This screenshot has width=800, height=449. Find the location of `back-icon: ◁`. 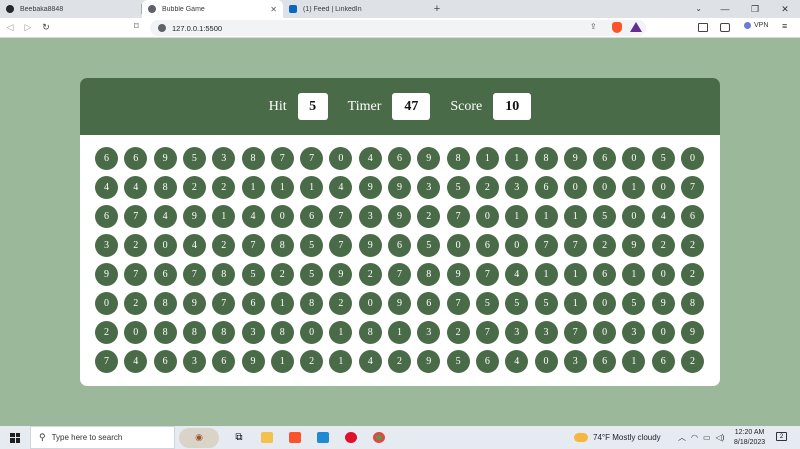

back-icon: ◁ is located at coordinates (10, 27).